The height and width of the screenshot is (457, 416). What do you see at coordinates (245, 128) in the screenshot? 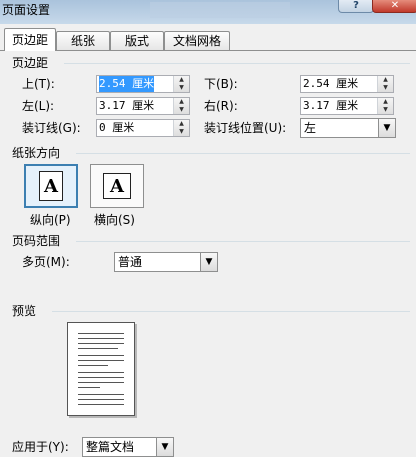
I see `gutter-position-label: 装订线位置(U):` at bounding box center [245, 128].